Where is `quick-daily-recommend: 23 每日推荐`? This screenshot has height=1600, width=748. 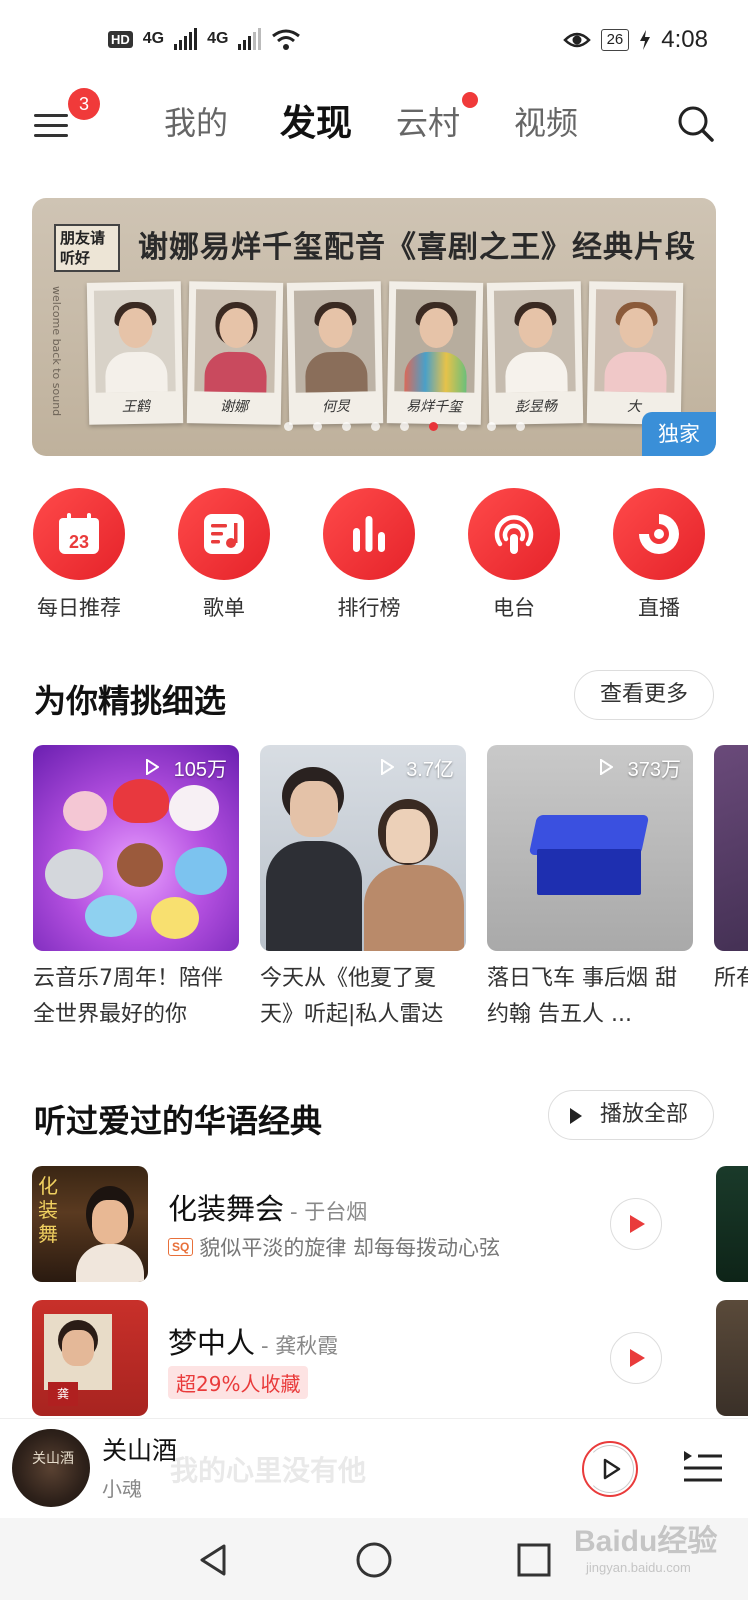 quick-daily-recommend: 23 每日推荐 is located at coordinates (79, 555).